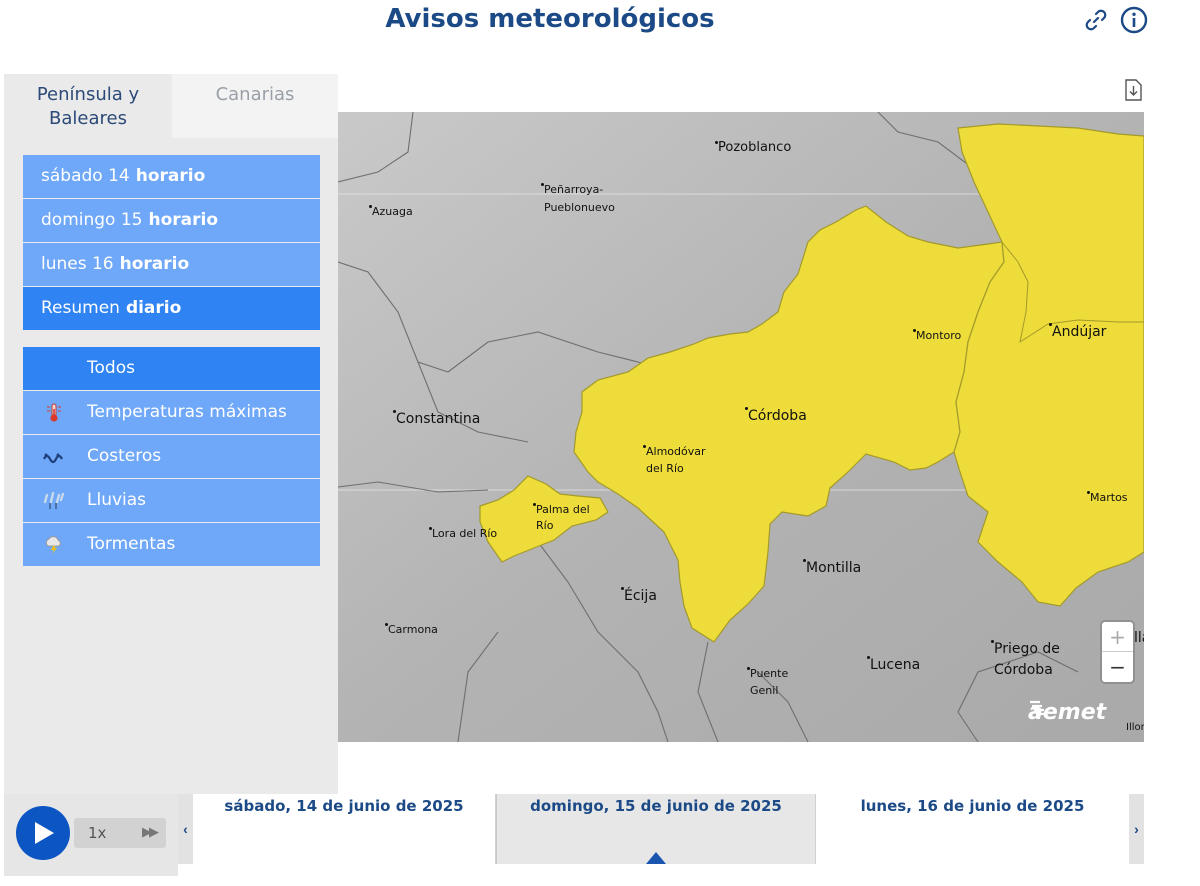 Image resolution: width=1200 pixels, height=886 pixels. What do you see at coordinates (832, 568) in the screenshot?
I see `city-label: Montilla` at bounding box center [832, 568].